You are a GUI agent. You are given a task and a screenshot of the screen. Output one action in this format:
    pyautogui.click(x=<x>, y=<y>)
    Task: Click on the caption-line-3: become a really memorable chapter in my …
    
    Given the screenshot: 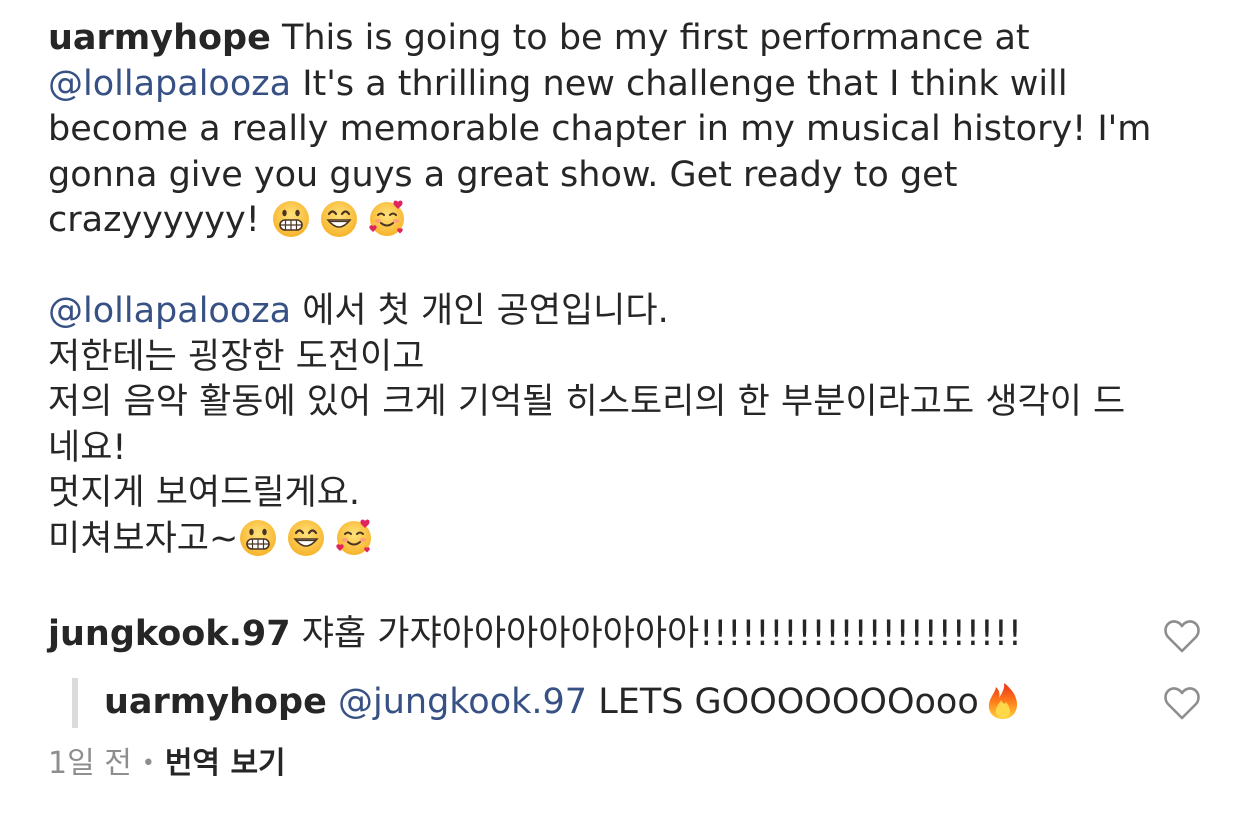 What is the action you would take?
    pyautogui.click(x=600, y=129)
    